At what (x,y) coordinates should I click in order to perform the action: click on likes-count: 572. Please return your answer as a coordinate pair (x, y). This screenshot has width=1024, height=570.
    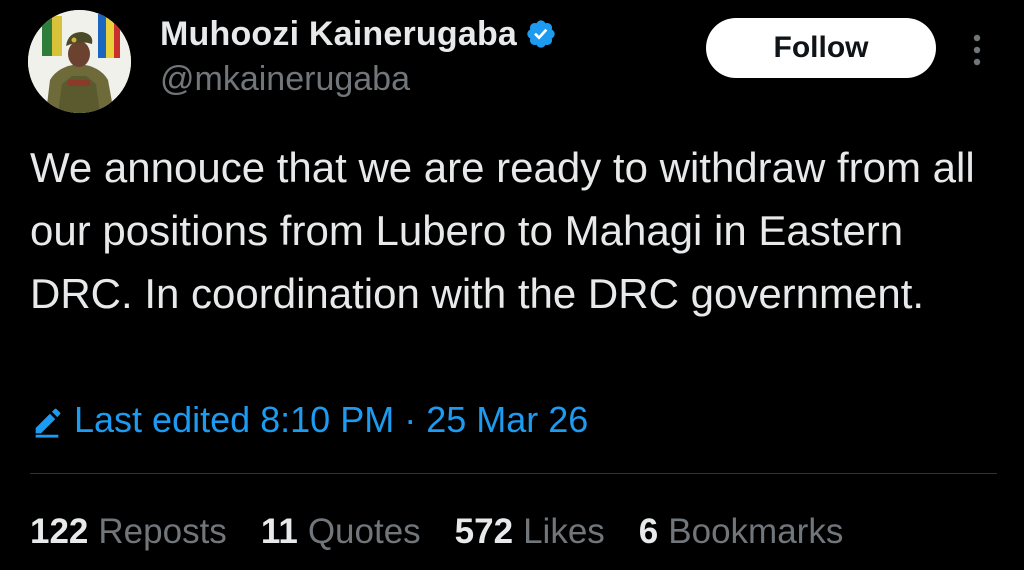
    Looking at the image, I should click on (484, 531).